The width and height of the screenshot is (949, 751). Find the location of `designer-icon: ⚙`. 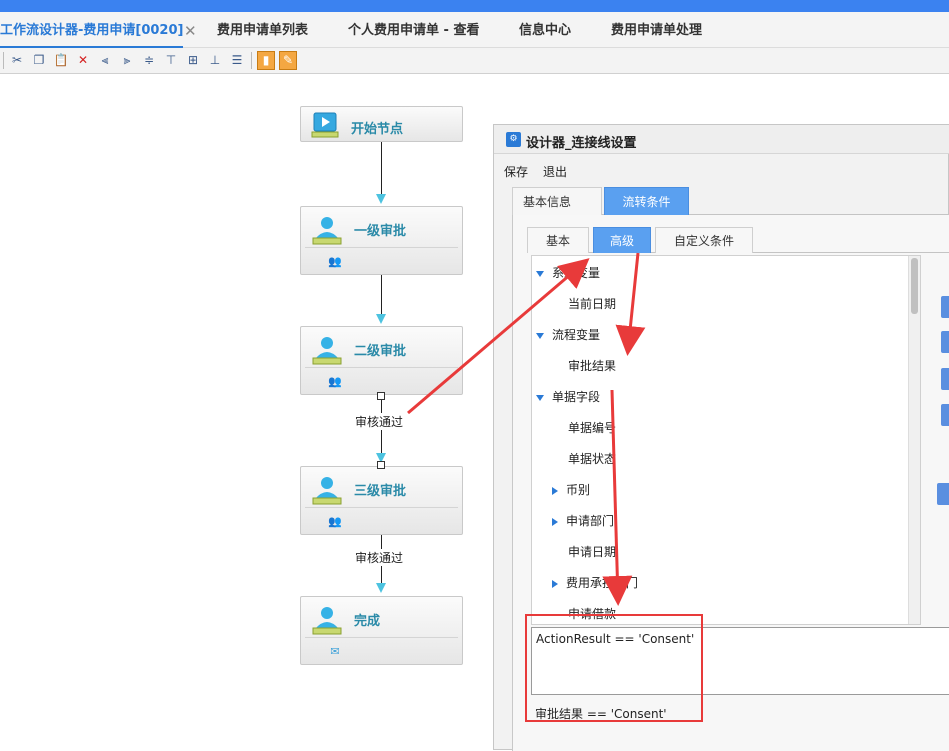

designer-icon: ⚙ is located at coordinates (513, 139).